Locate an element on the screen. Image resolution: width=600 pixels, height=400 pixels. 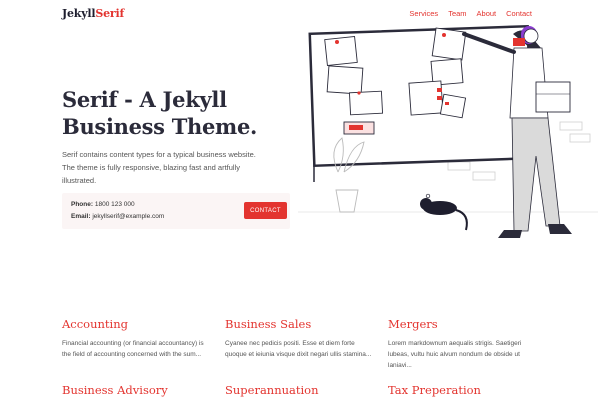
nav-link-team: Team is located at coordinates (457, 13).